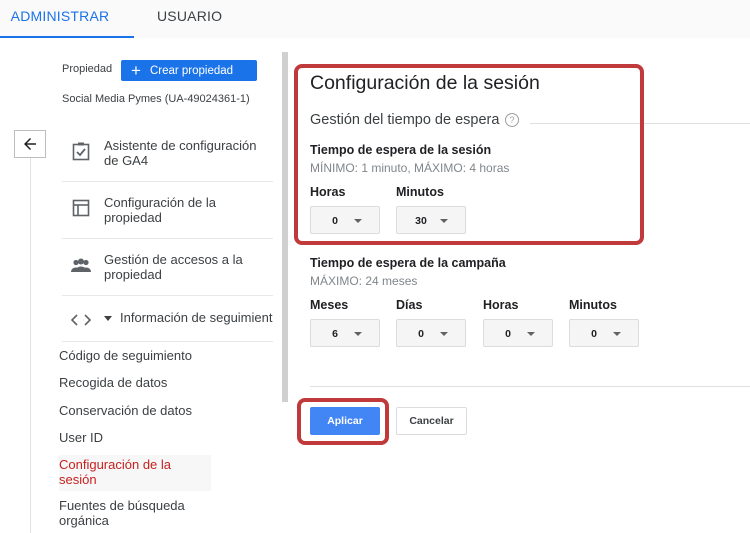 The image size is (750, 533). I want to click on top-tab-bar: ADMINISTRAR USUARIO, so click(375, 19).